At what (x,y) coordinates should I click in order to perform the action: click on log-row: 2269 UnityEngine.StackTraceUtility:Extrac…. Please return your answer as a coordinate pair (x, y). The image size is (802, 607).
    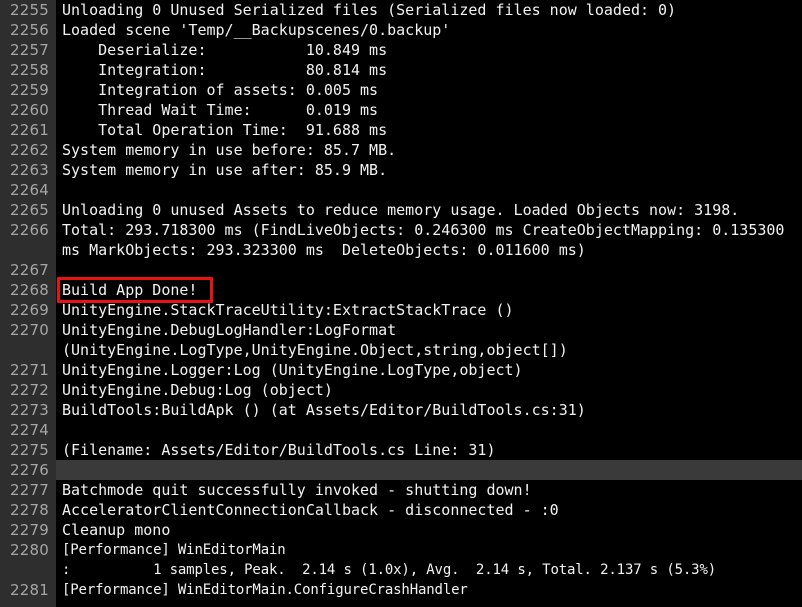
    Looking at the image, I should click on (401, 310).